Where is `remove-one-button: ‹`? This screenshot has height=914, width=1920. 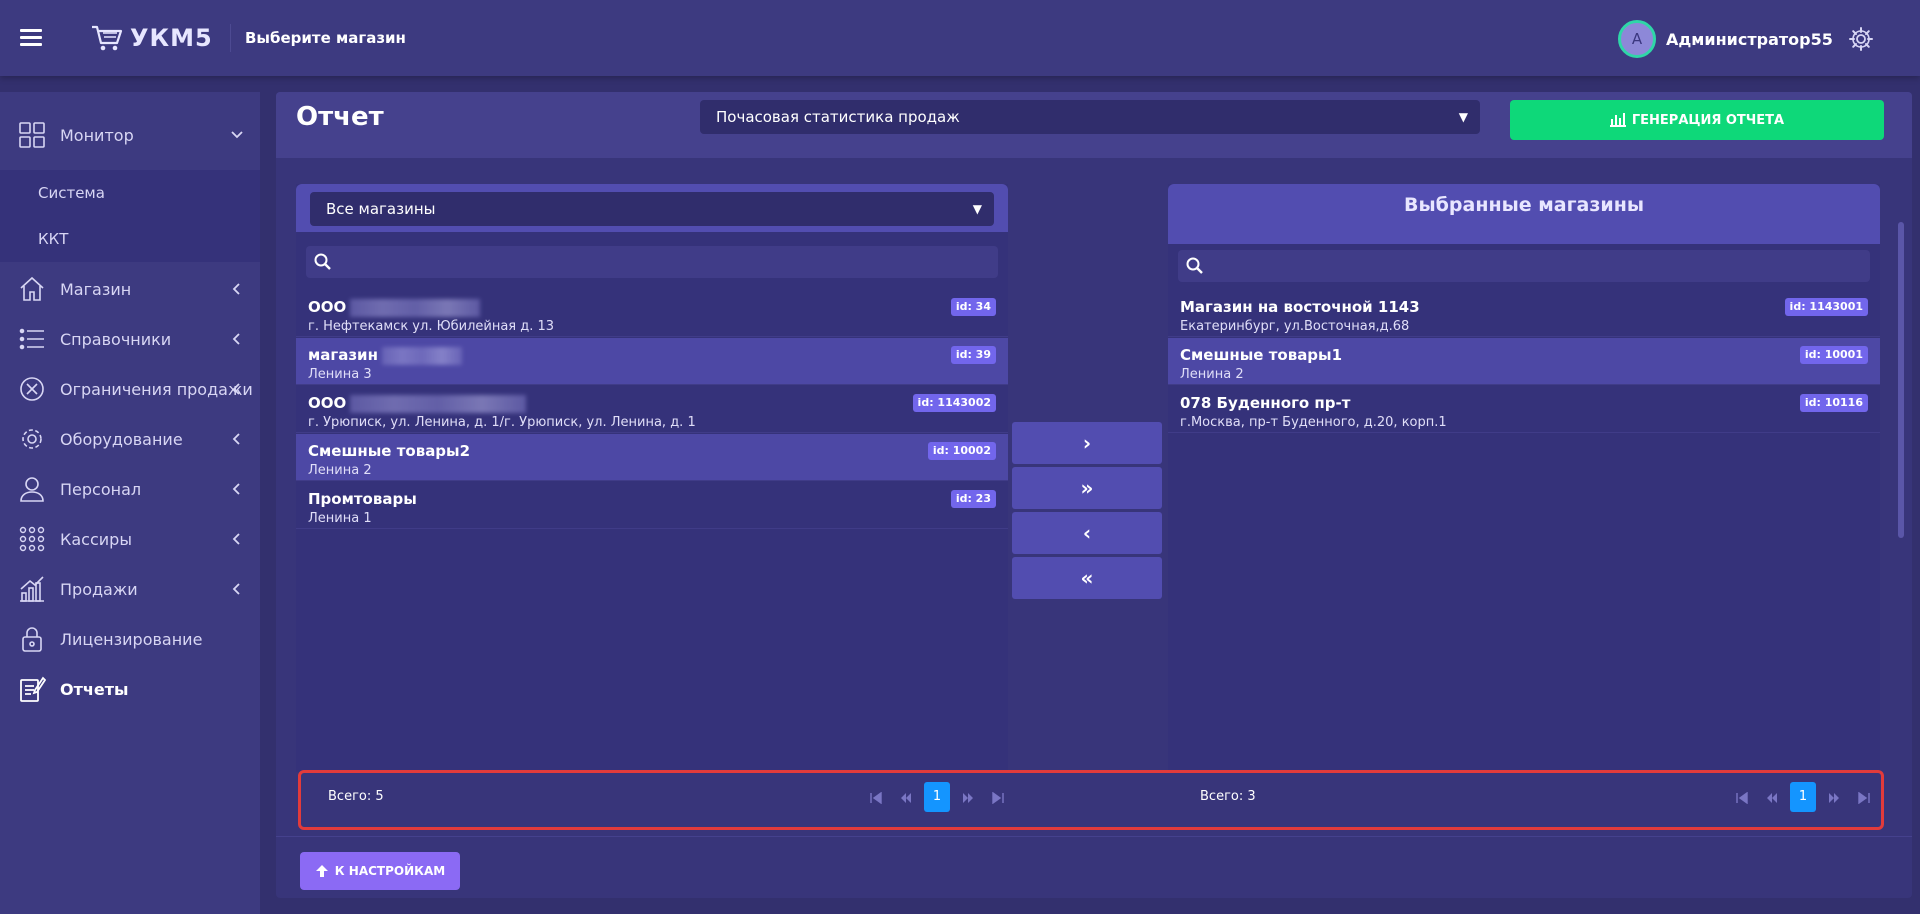 remove-one-button: ‹ is located at coordinates (1087, 533).